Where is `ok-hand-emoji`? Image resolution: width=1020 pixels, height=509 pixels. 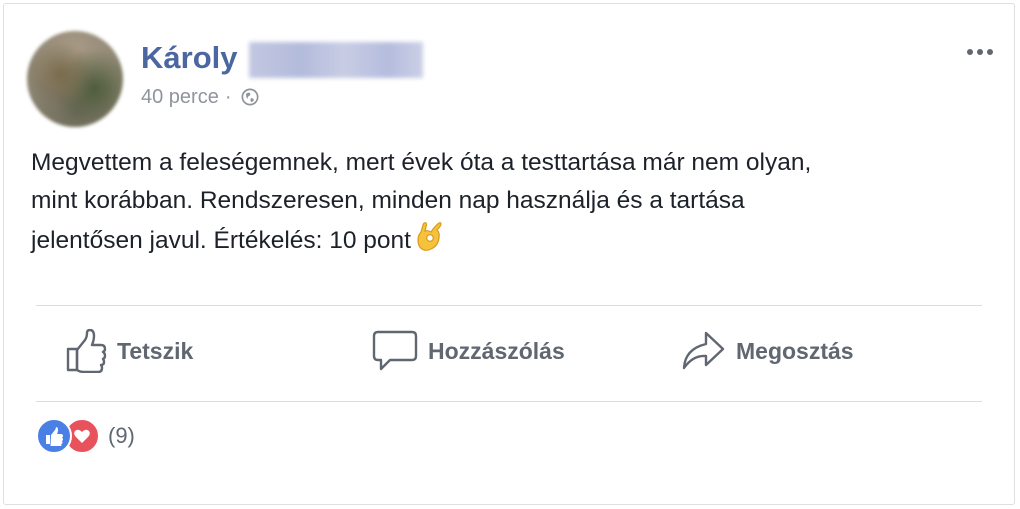
ok-hand-emoji is located at coordinates (429, 236).